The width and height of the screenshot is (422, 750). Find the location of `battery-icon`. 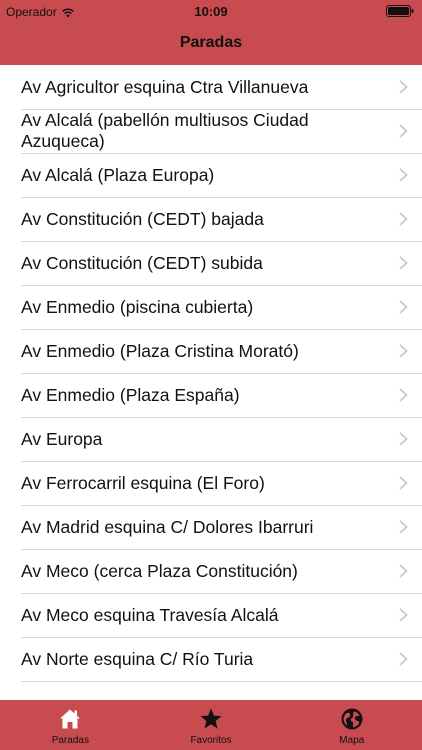

battery-icon is located at coordinates (400, 11).